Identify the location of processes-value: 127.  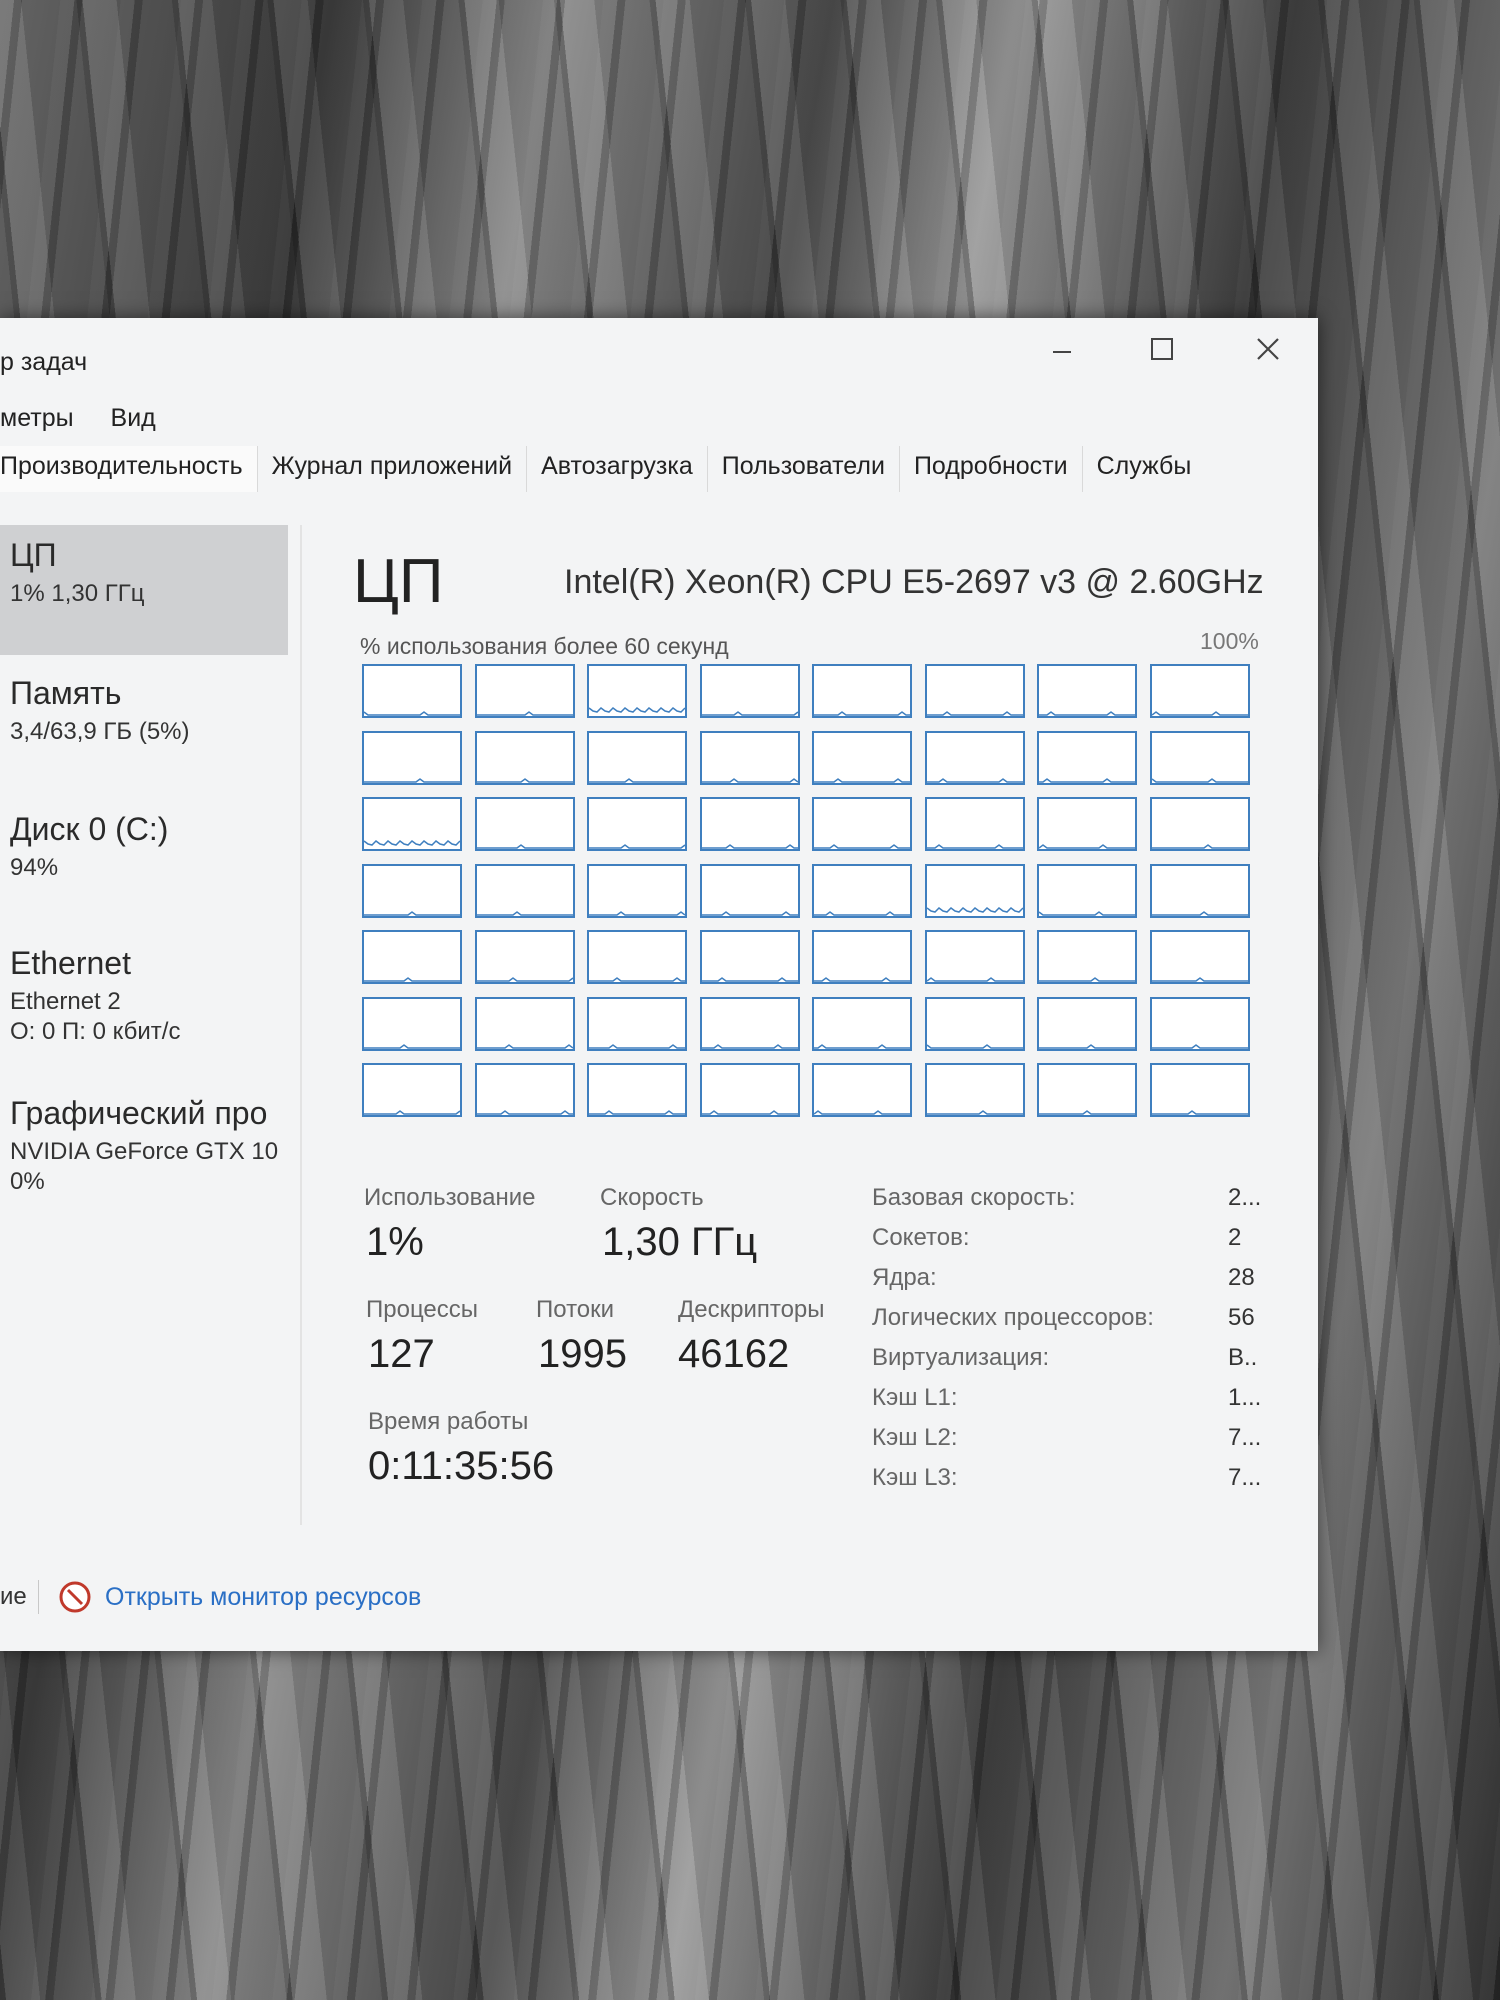
(401, 1354).